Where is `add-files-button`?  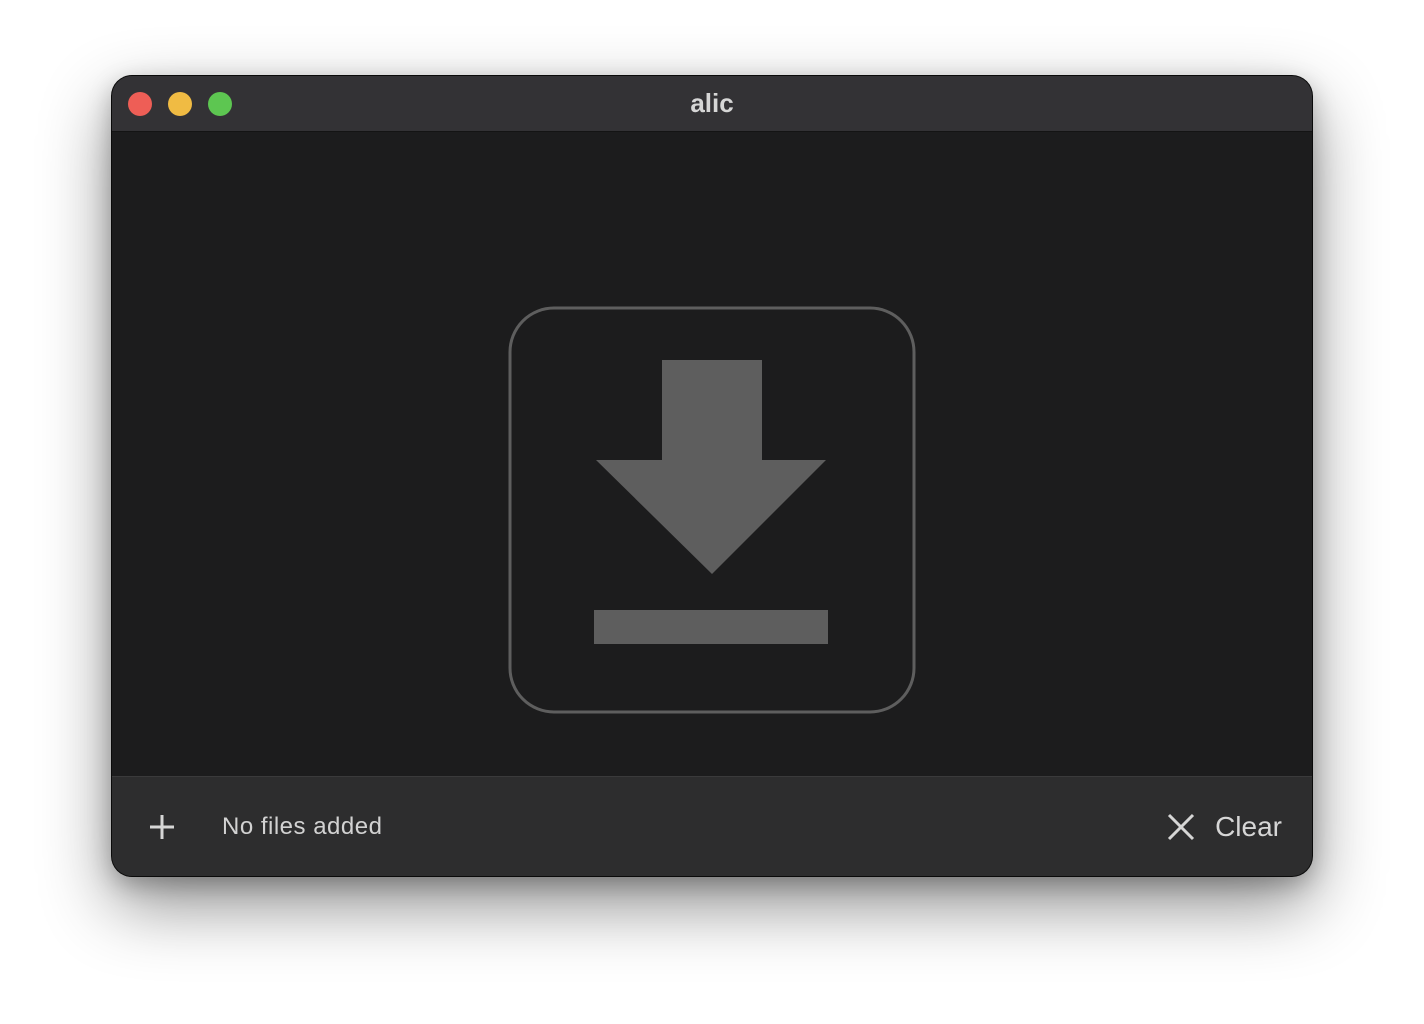
add-files-button is located at coordinates (162, 827).